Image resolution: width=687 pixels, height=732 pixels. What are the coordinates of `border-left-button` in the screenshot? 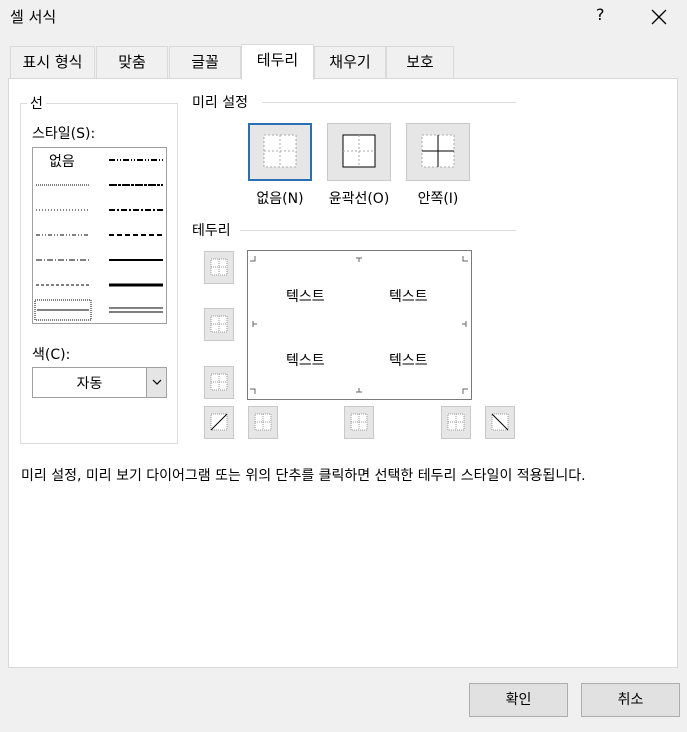 It's located at (263, 422).